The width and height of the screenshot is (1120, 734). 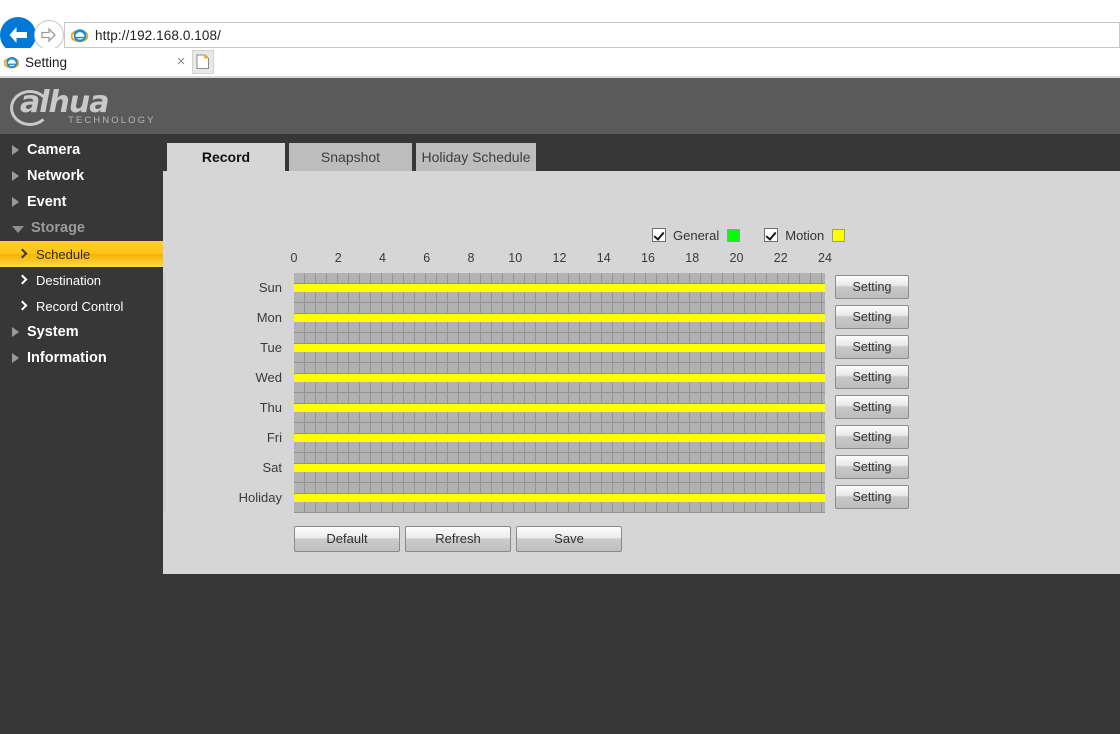 I want to click on sidebar-item-label: Destination, so click(x=69, y=280).